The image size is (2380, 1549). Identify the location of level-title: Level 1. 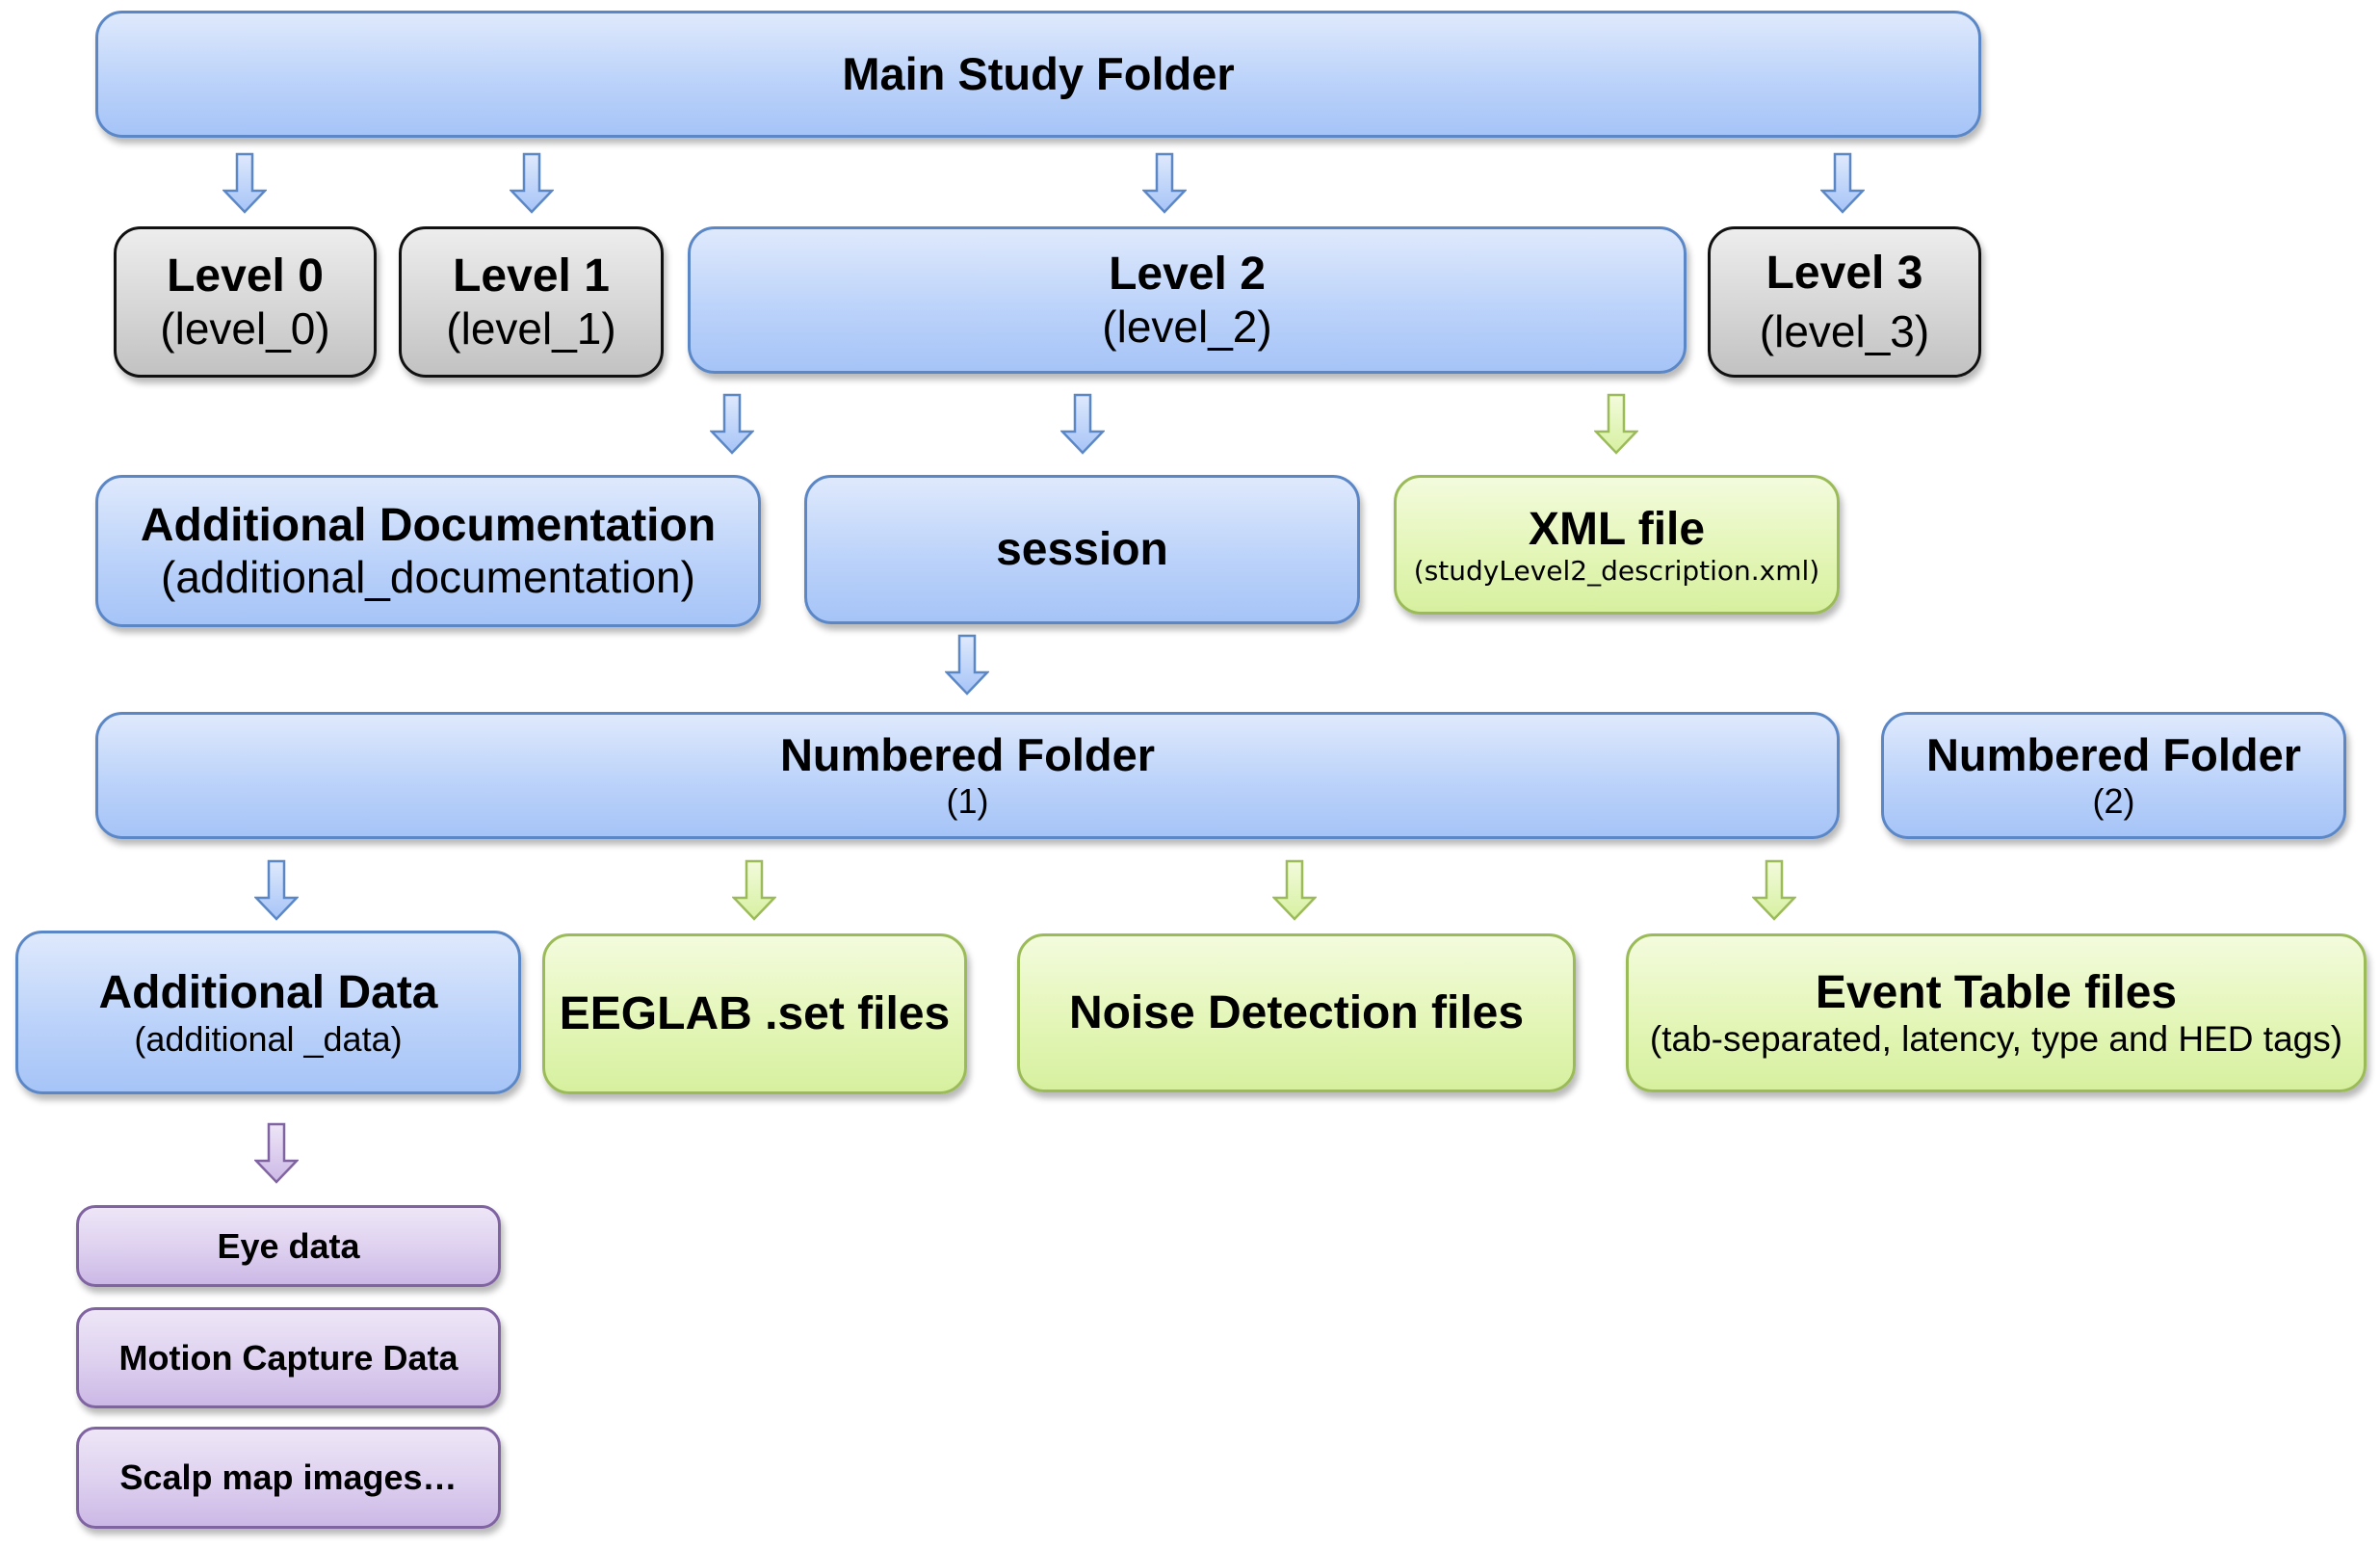
(531, 276).